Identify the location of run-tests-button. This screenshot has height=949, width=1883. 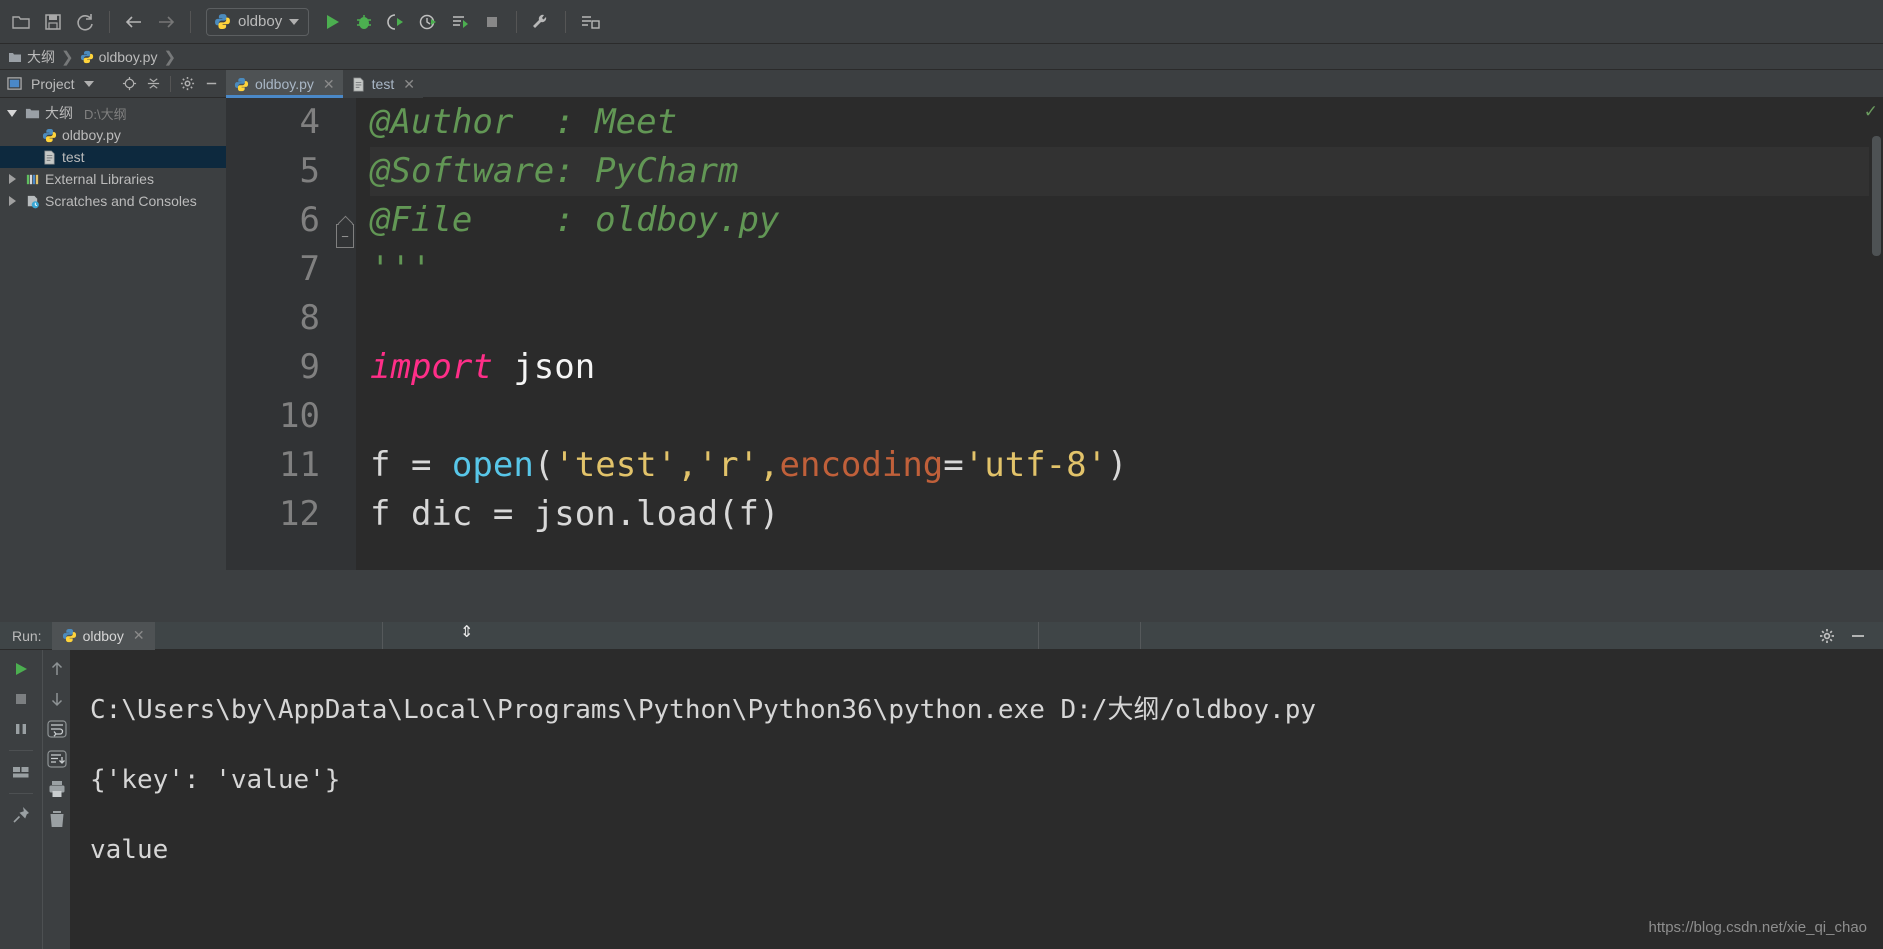
(460, 22).